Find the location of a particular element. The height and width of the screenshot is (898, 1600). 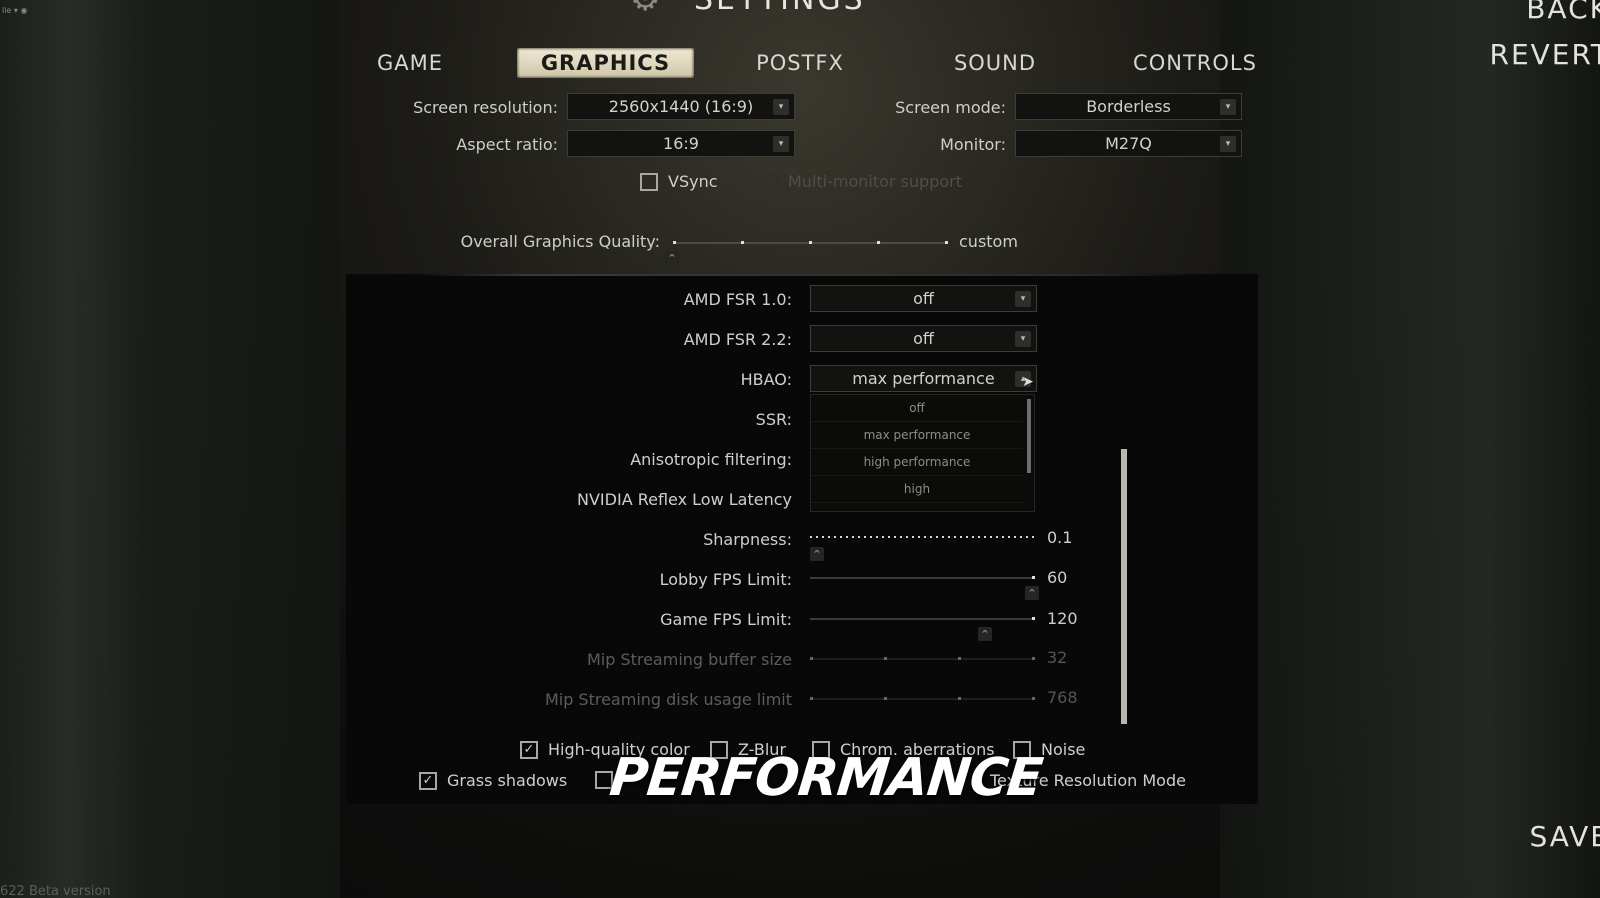

ssr-label: SSR: is located at coordinates (773, 419).